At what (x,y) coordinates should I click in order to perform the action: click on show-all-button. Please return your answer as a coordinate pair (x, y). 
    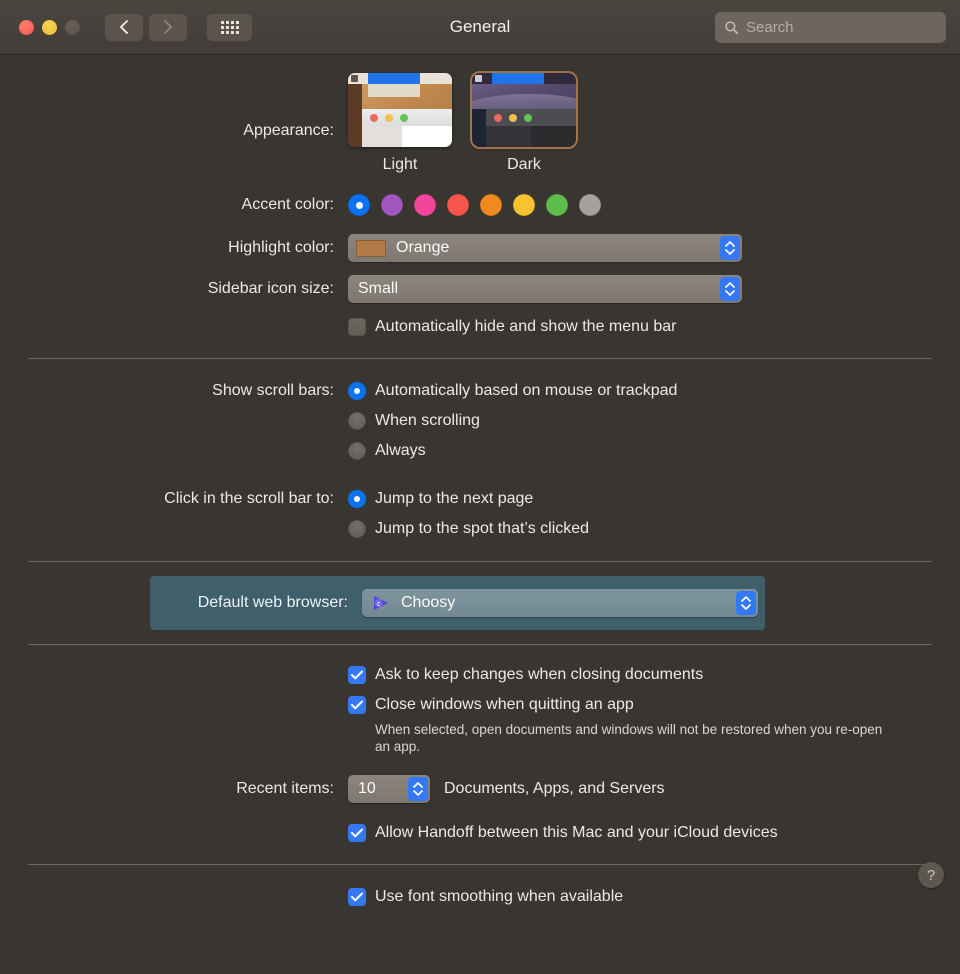
    Looking at the image, I should click on (229, 27).